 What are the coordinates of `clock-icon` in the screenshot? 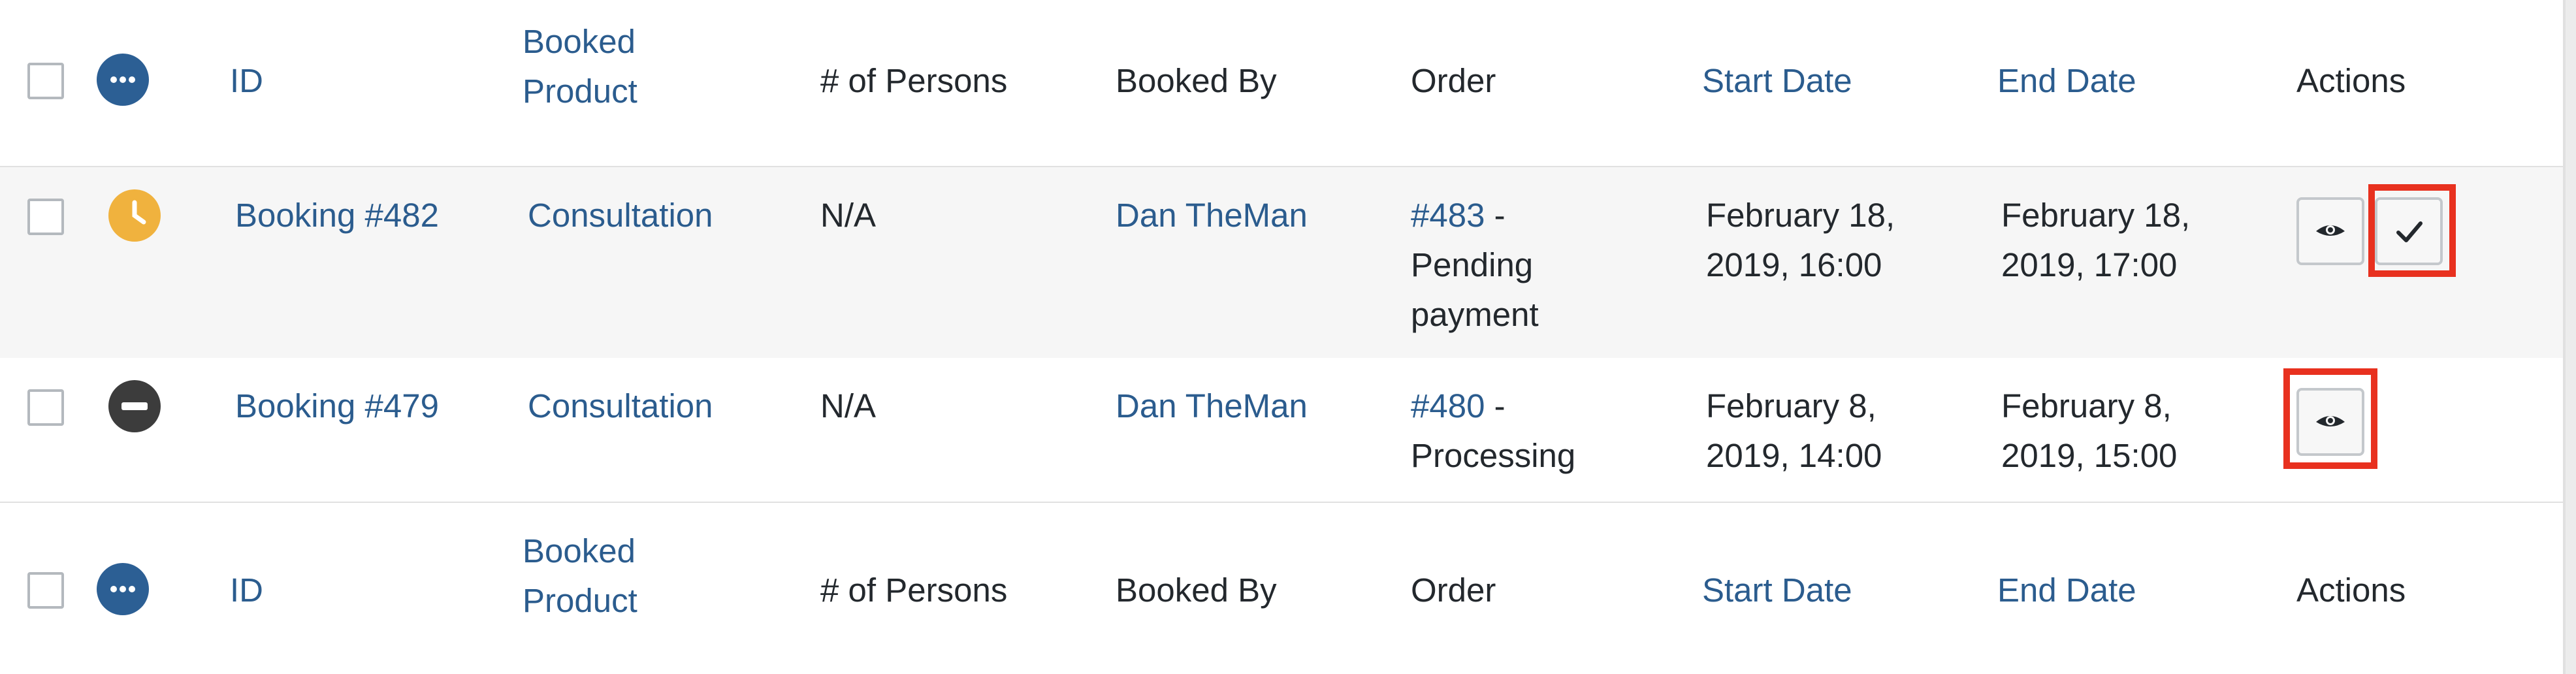 It's located at (139, 213).